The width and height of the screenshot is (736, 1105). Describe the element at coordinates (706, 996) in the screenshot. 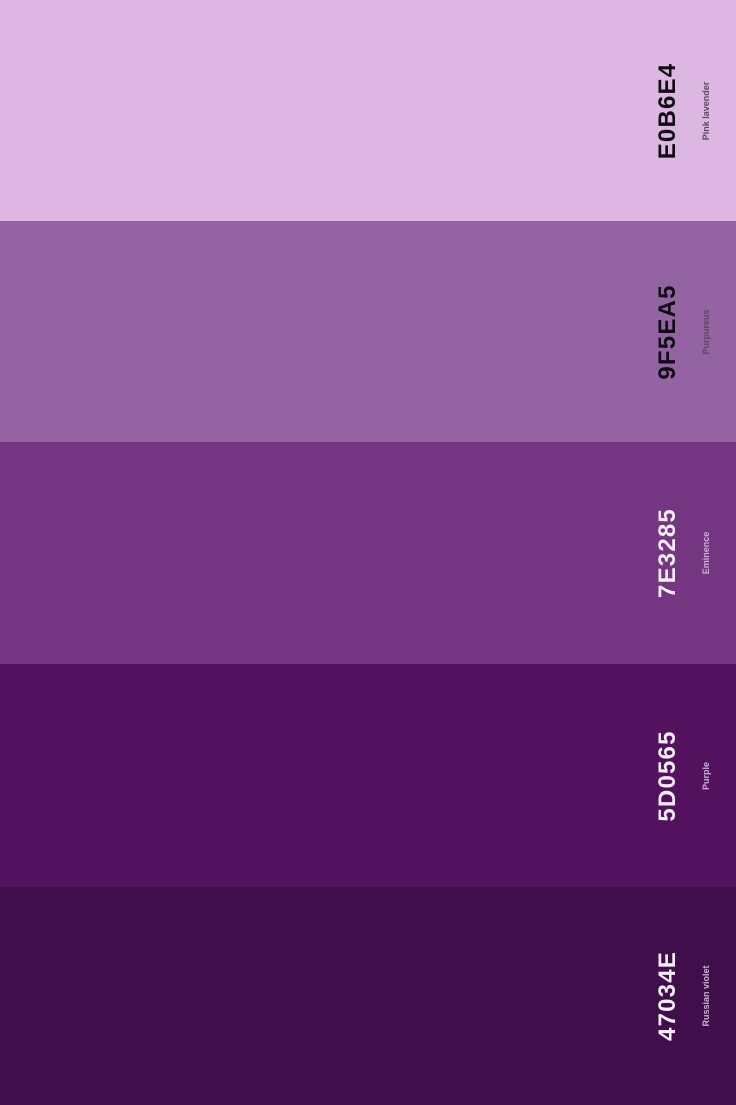

I see `color-name: Russian violet` at that location.